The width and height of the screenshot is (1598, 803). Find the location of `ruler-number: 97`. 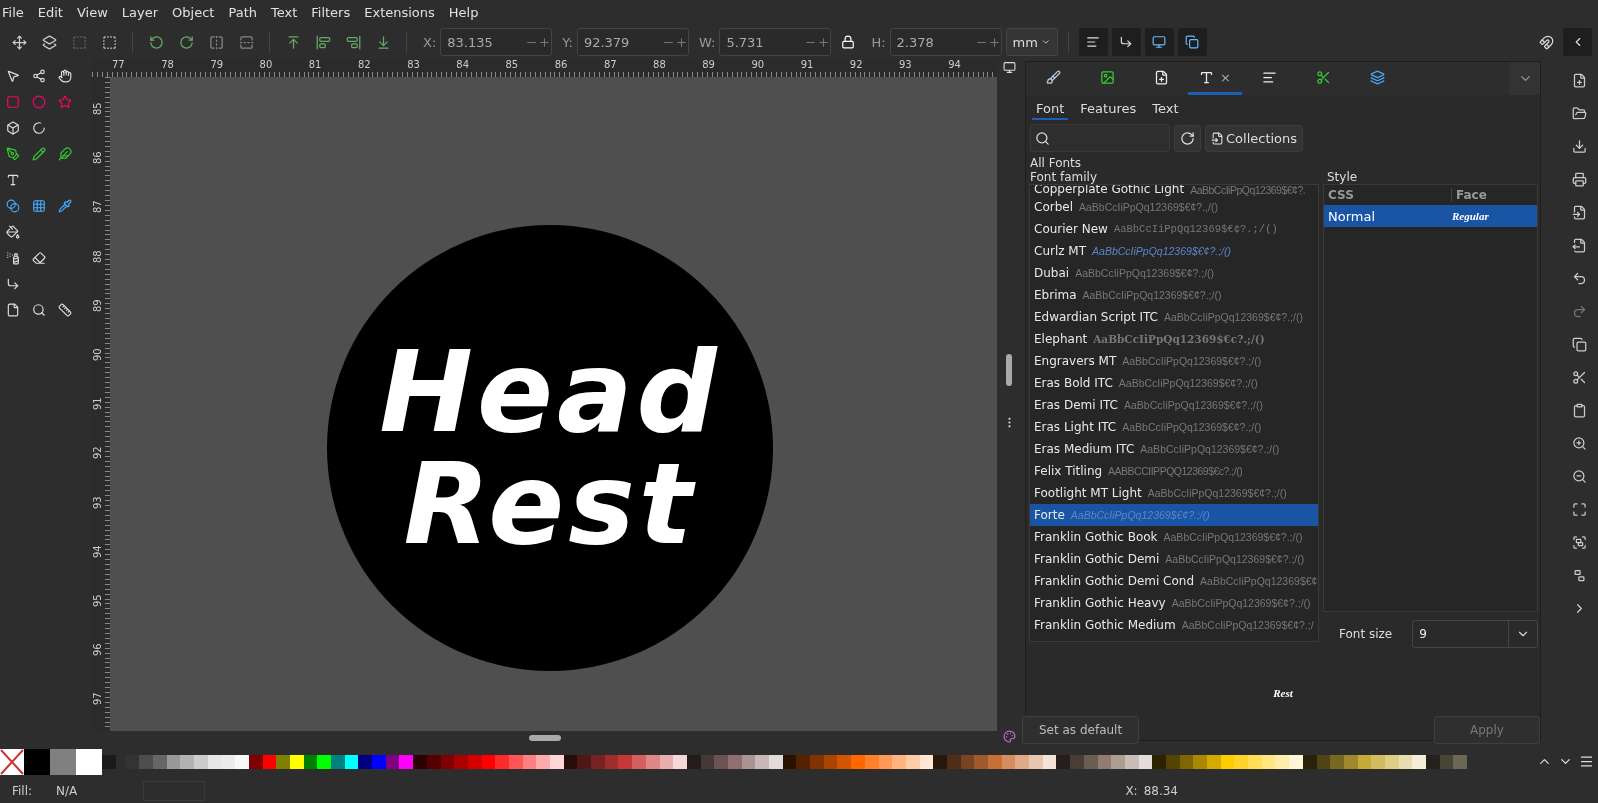

ruler-number: 97 is located at coordinates (97, 699).